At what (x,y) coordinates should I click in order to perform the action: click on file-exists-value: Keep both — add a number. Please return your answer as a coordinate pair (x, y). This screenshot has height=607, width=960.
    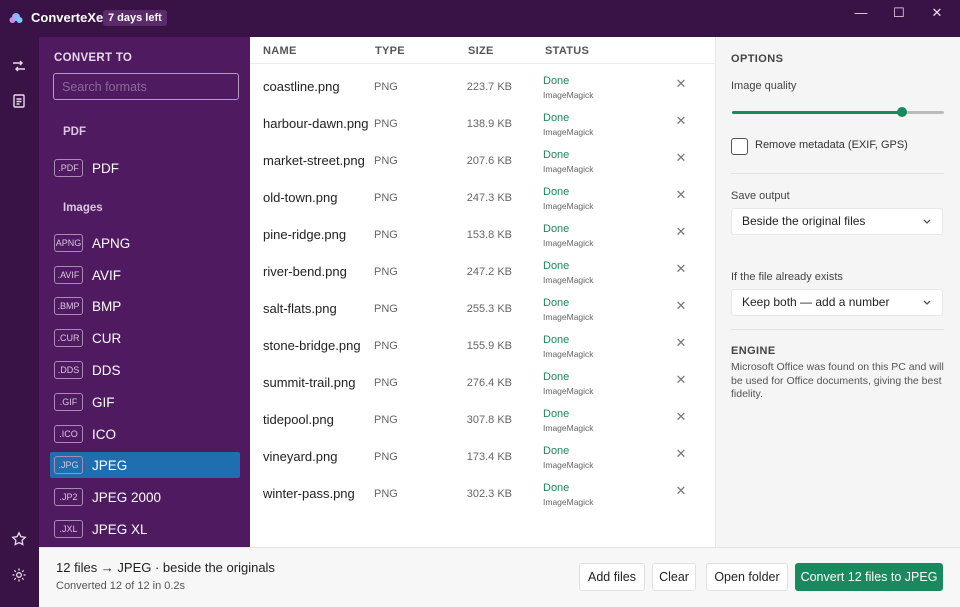
    Looking at the image, I should click on (816, 302).